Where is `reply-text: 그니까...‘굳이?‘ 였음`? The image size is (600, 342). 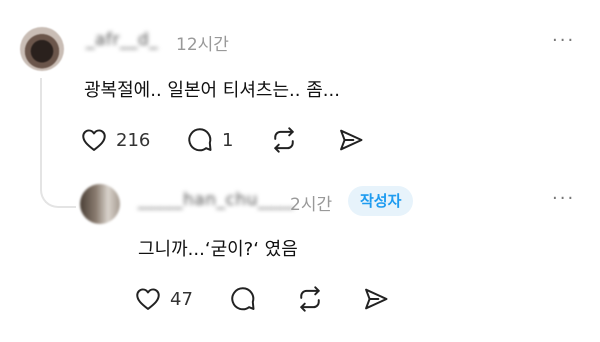
reply-text: 그니까...‘굳이?‘ 였음 is located at coordinates (218, 249).